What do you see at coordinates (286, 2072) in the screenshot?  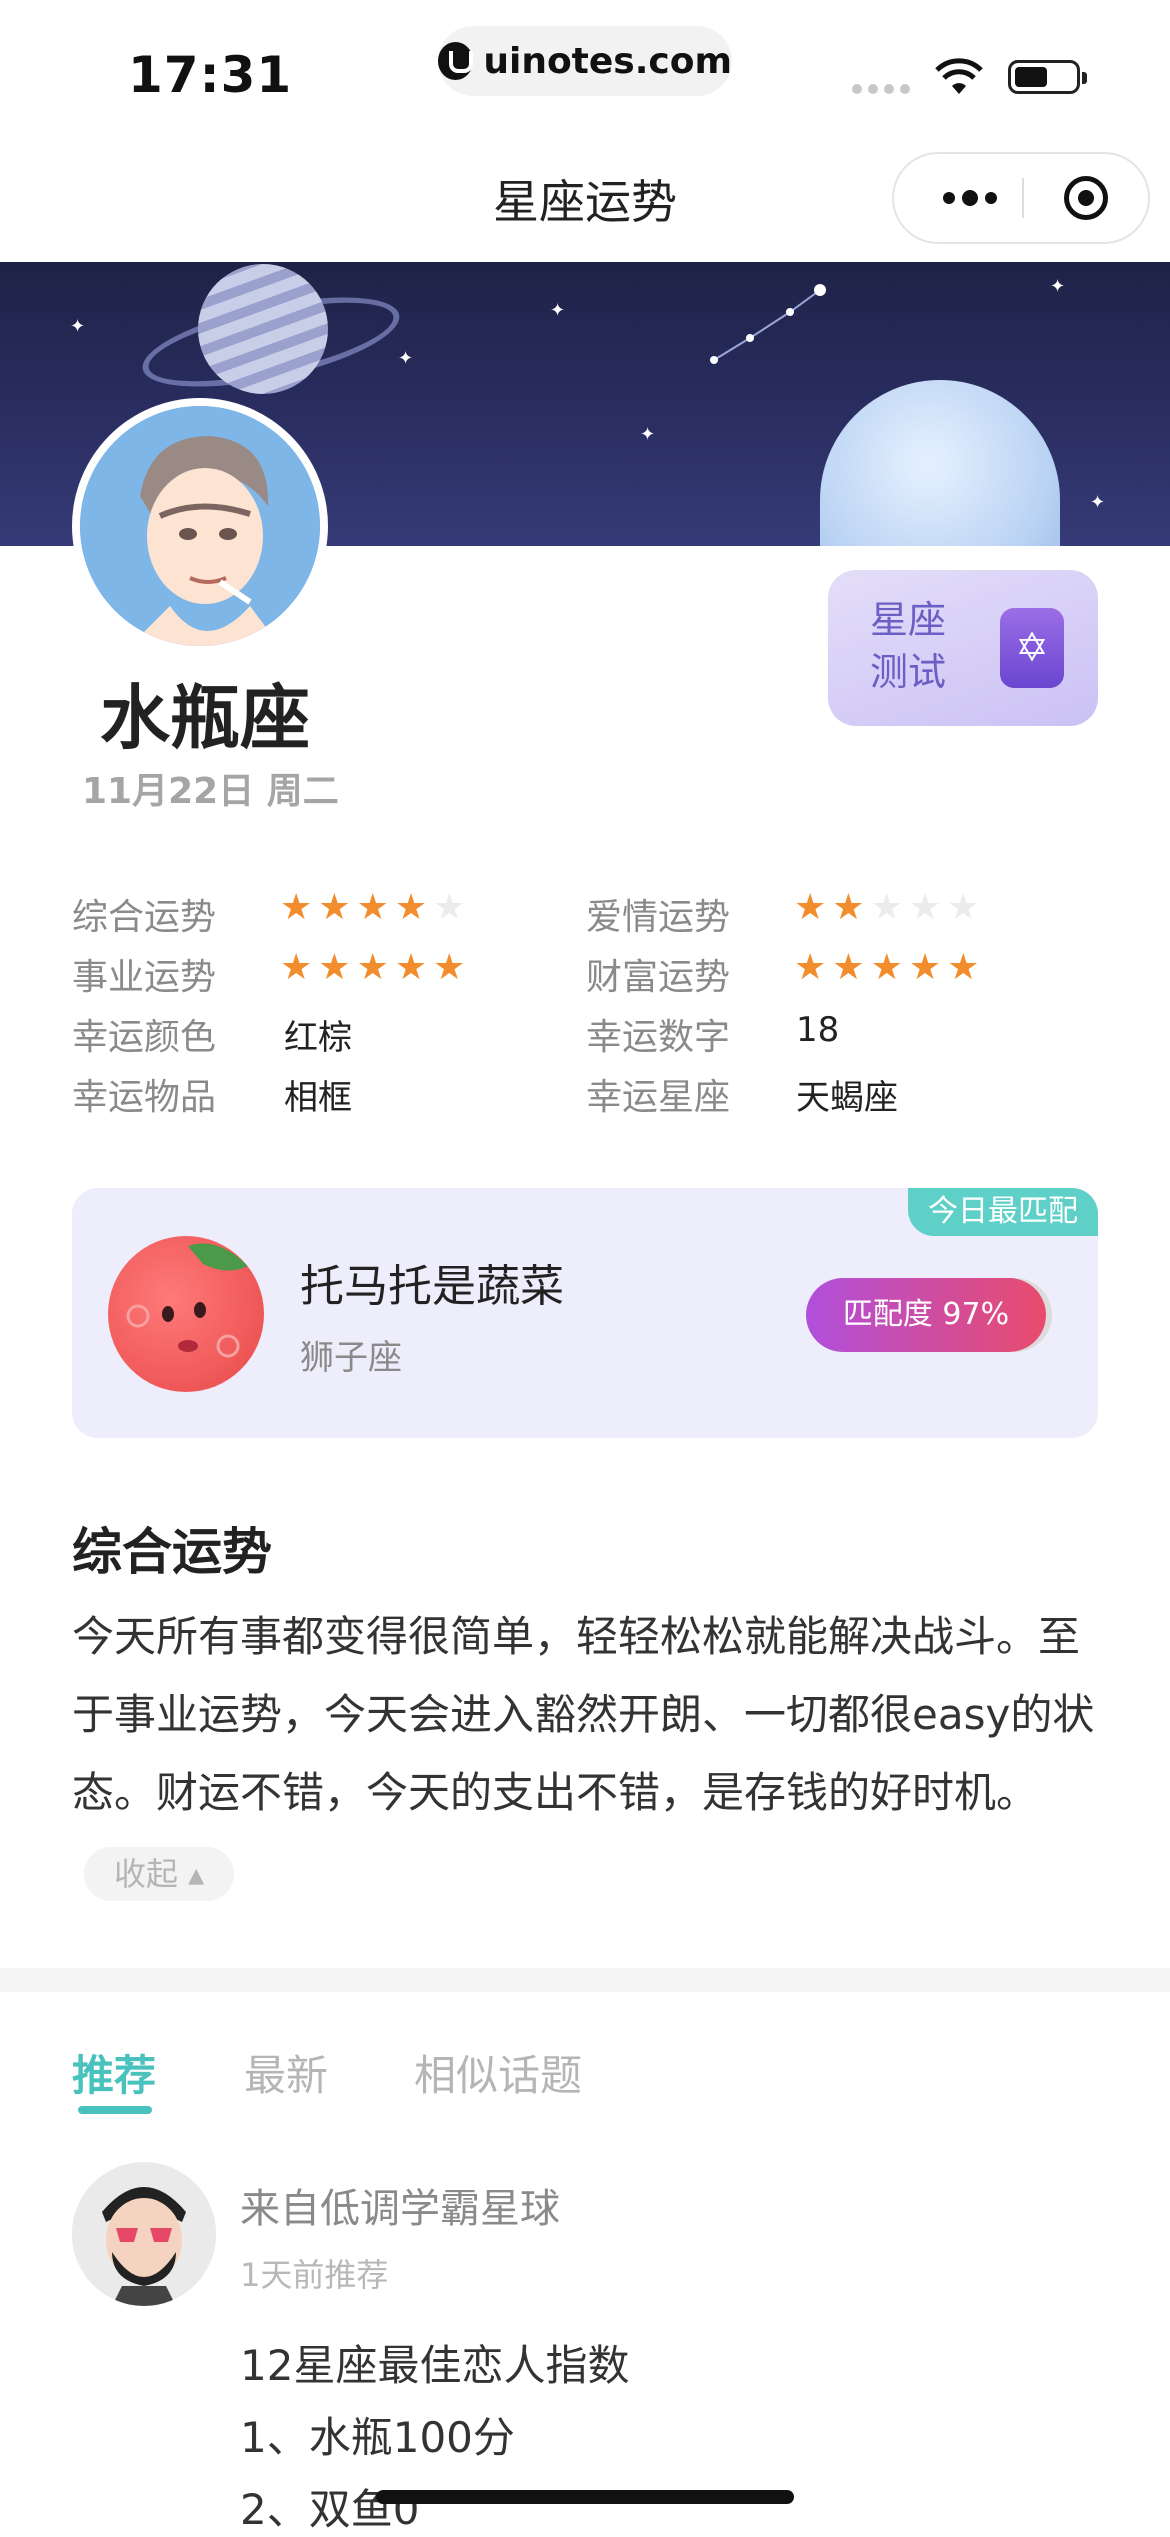 I see `tab-latest: 最新` at bounding box center [286, 2072].